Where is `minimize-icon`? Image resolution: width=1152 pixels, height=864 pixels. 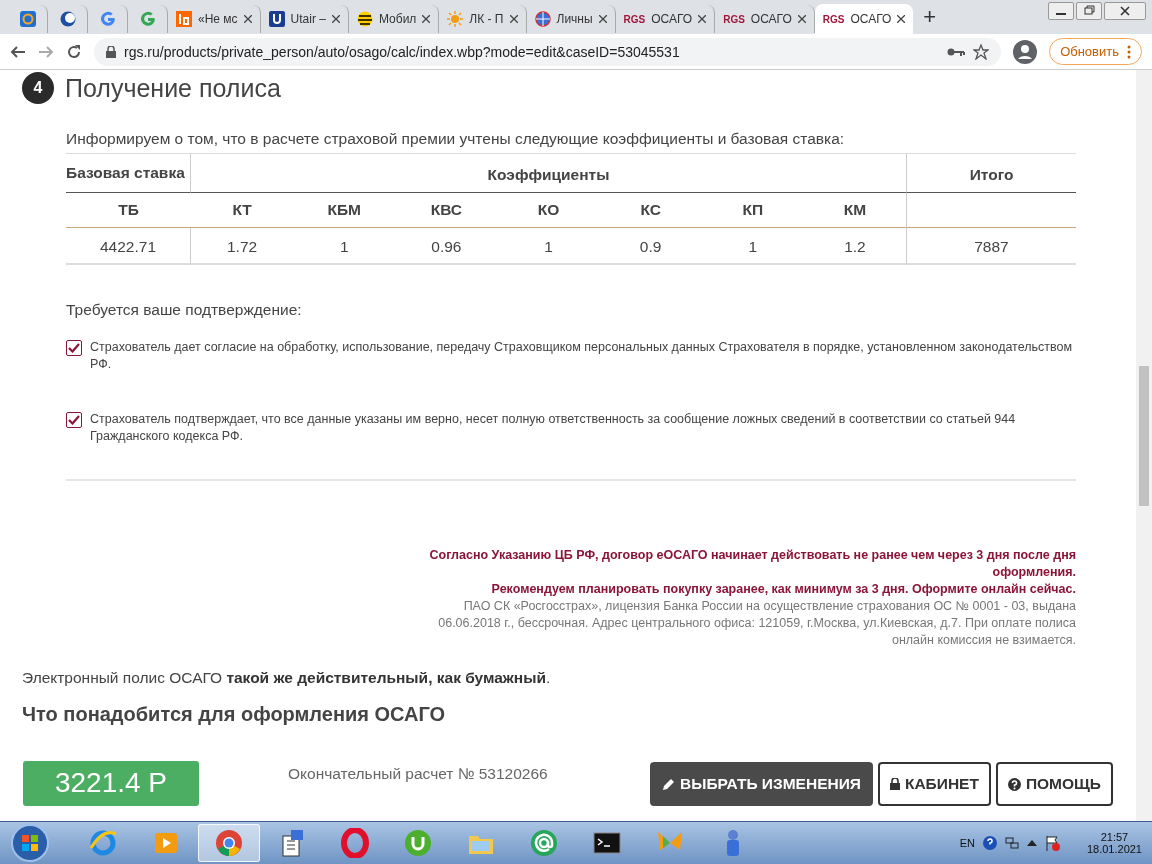 minimize-icon is located at coordinates (1061, 11).